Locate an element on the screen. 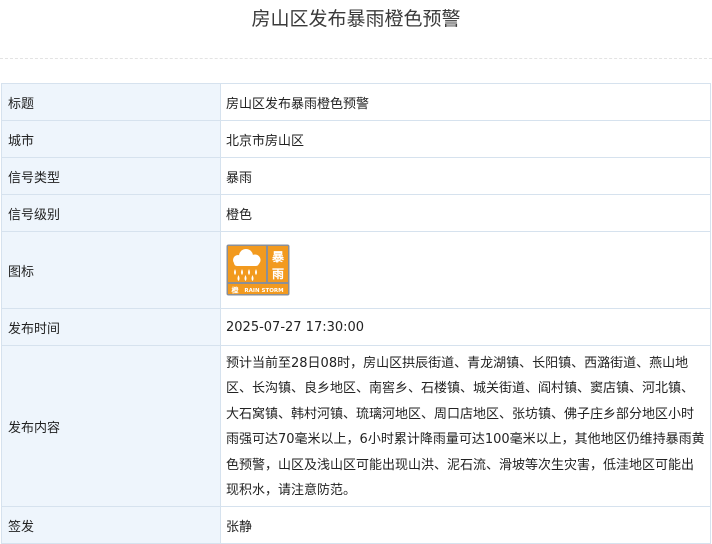 The image size is (712, 544). row-value: 北京市房山区 is located at coordinates (465, 139).